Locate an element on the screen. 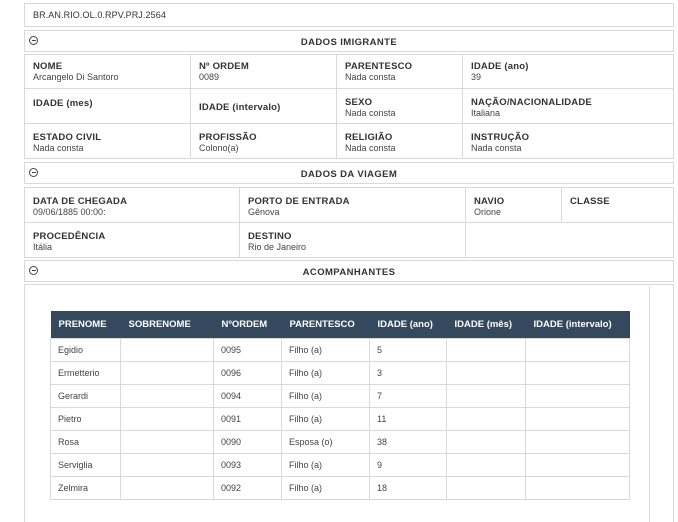  field-idade-intervalo: IDADE (intervalo) is located at coordinates (263, 106).